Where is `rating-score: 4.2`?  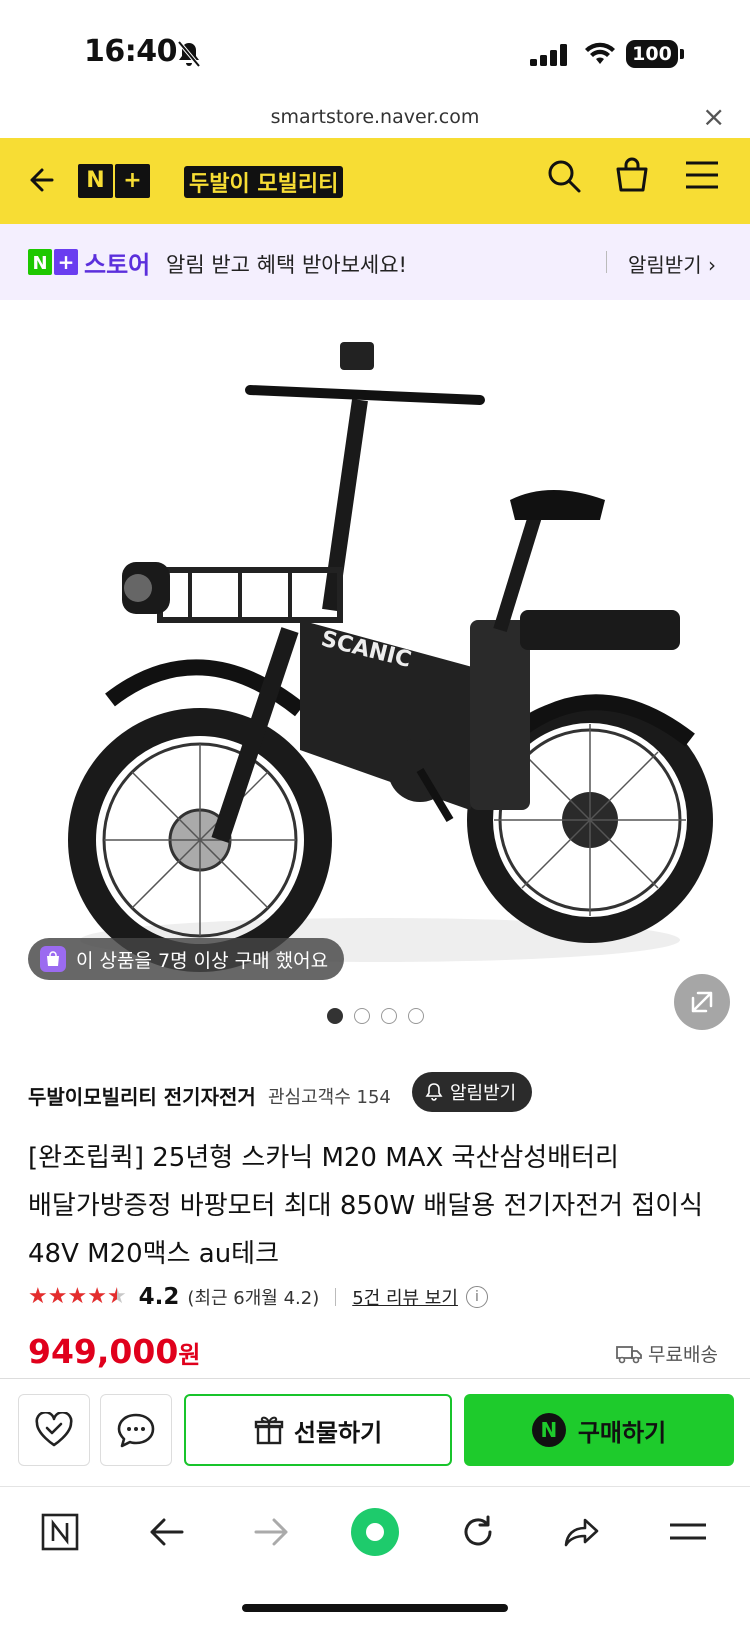
rating-score: 4.2 is located at coordinates (159, 1297).